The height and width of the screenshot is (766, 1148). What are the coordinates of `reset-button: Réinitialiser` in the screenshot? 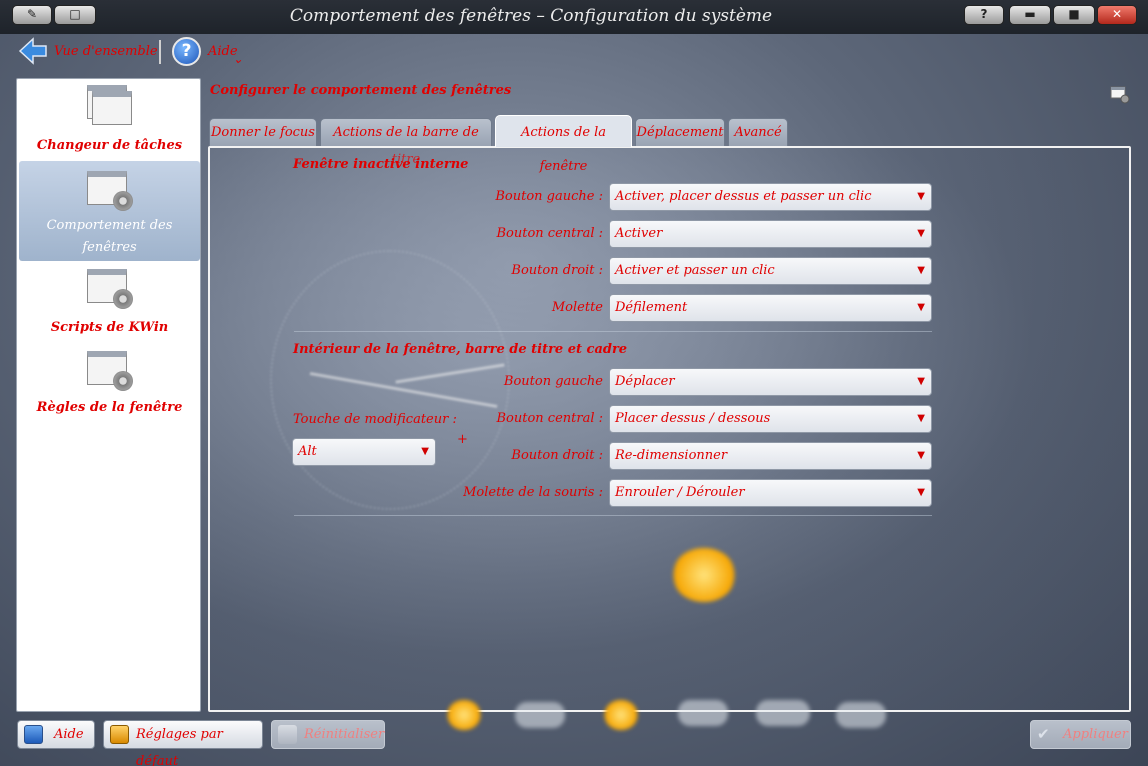 It's located at (328, 734).